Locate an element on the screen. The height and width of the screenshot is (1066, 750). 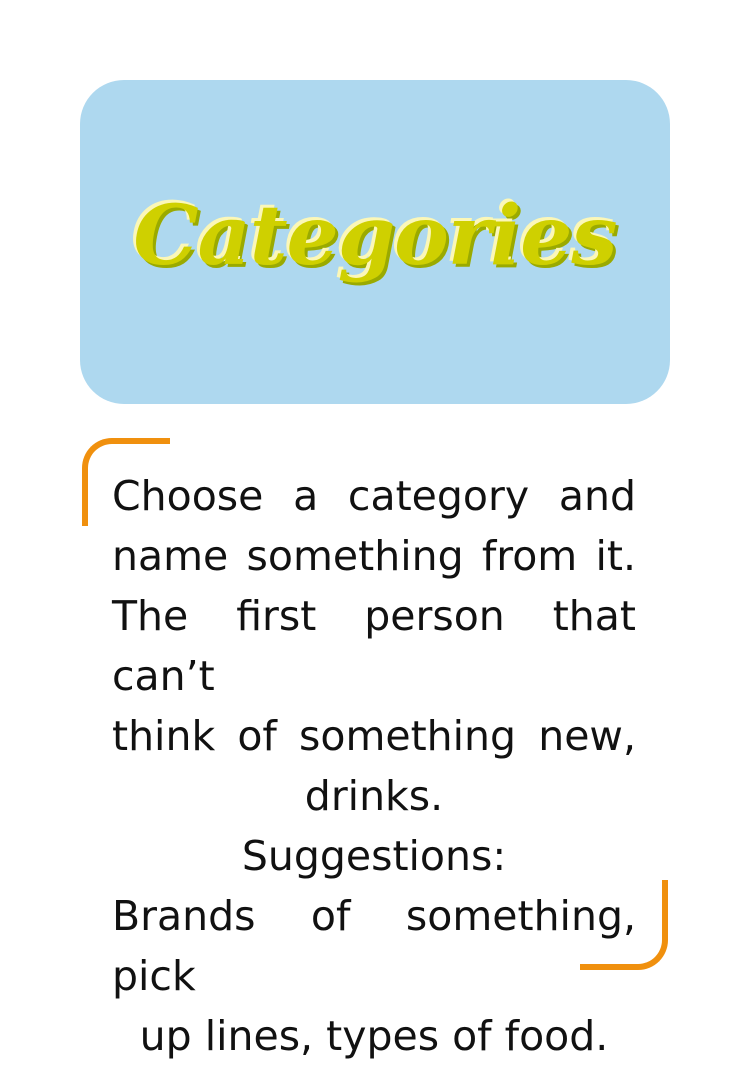
instruction-line: The first person that can’t is located at coordinates (374, 646).